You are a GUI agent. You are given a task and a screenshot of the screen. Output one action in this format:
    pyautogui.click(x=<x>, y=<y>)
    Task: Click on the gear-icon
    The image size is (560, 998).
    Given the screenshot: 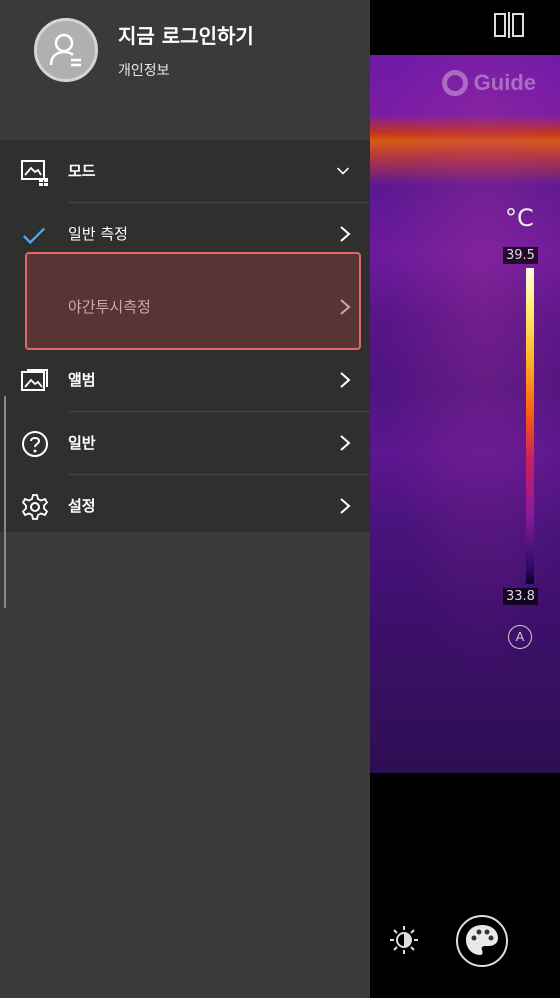 What is the action you would take?
    pyautogui.click(x=35, y=507)
    